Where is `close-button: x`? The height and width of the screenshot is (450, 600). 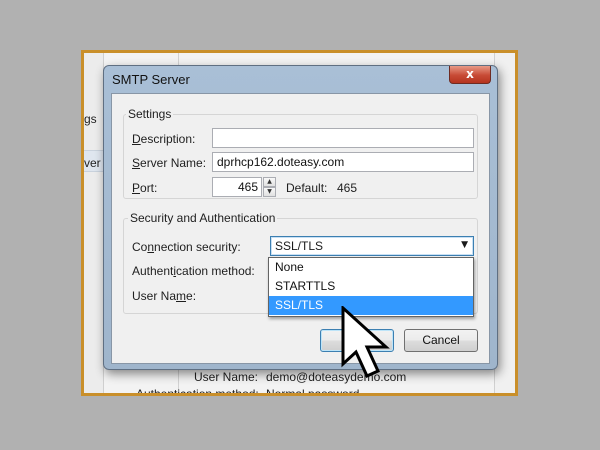 close-button: x is located at coordinates (470, 75).